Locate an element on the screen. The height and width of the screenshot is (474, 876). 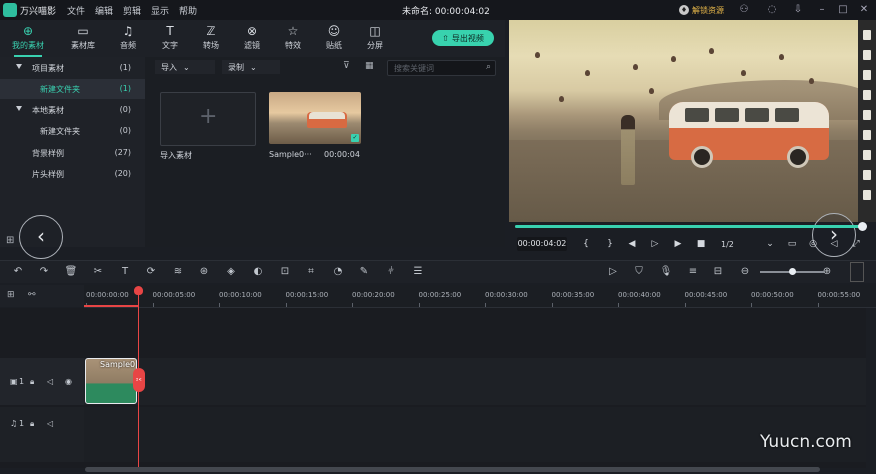
tab-splitscreen: ◫ 分屏 is located at coordinates (375, 38).